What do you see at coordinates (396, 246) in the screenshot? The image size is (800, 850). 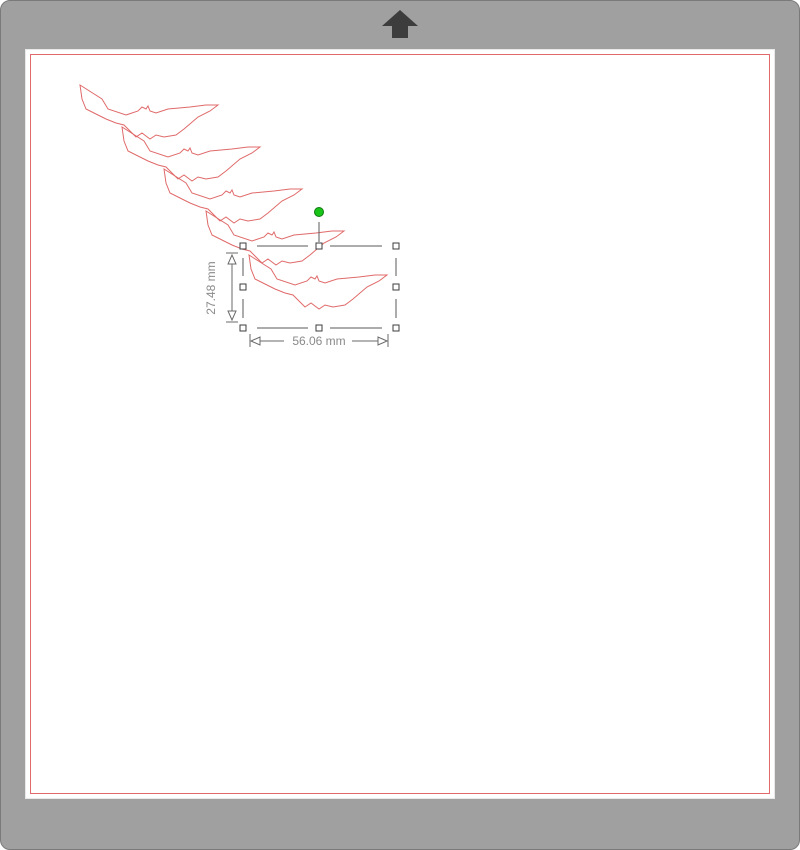 I see `resize-handle-top-right` at bounding box center [396, 246].